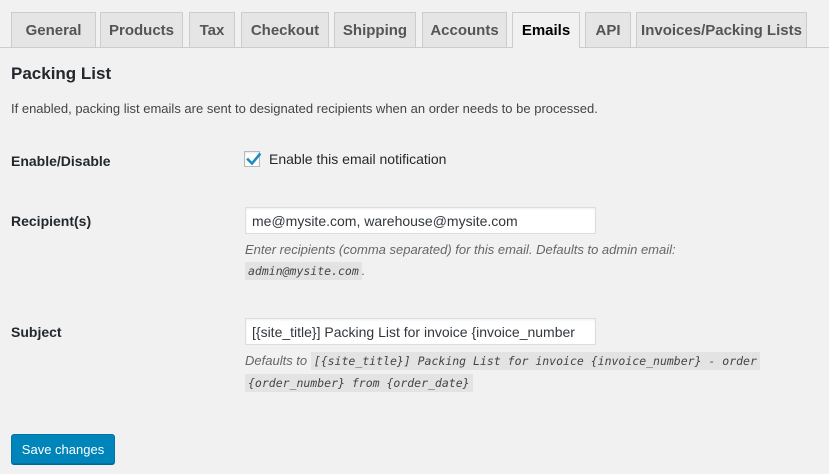 The width and height of the screenshot is (829, 474). I want to click on tab-products: Products, so click(141, 29).